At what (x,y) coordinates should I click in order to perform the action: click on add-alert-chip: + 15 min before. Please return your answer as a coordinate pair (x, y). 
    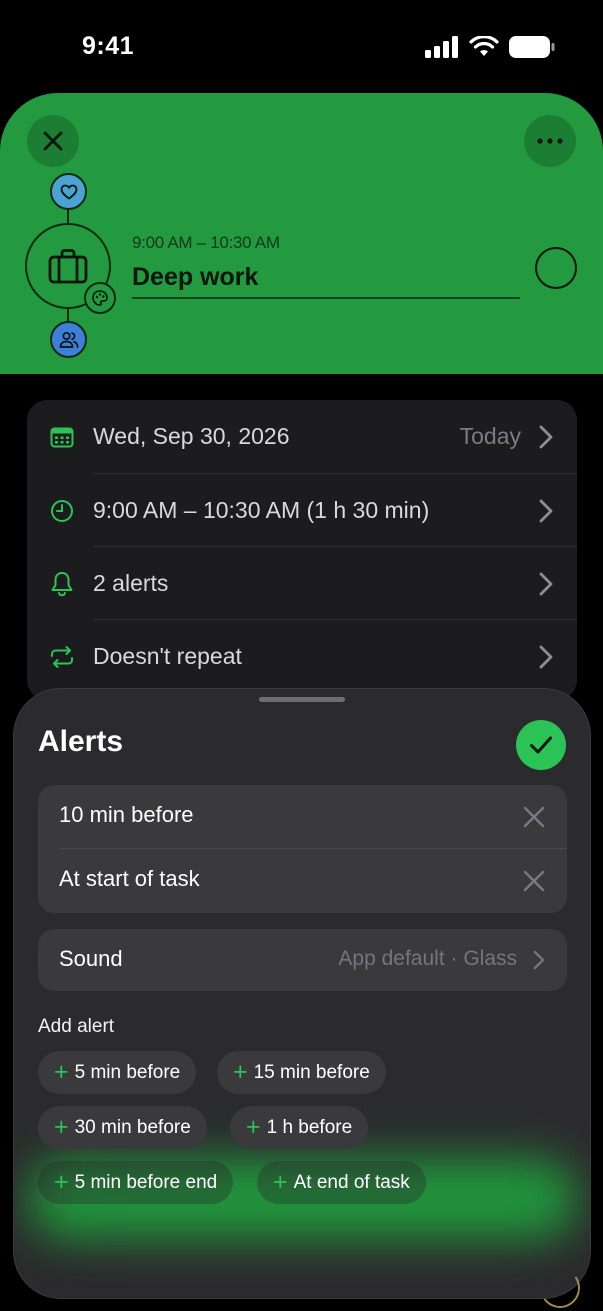
    Looking at the image, I should click on (301, 1072).